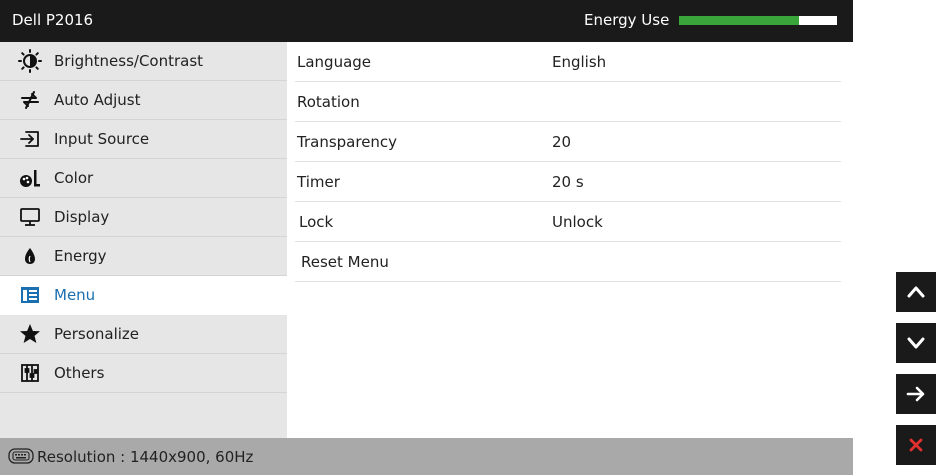 The height and width of the screenshot is (475, 936). I want to click on setting-row-rotation: Rotation, so click(568, 102).